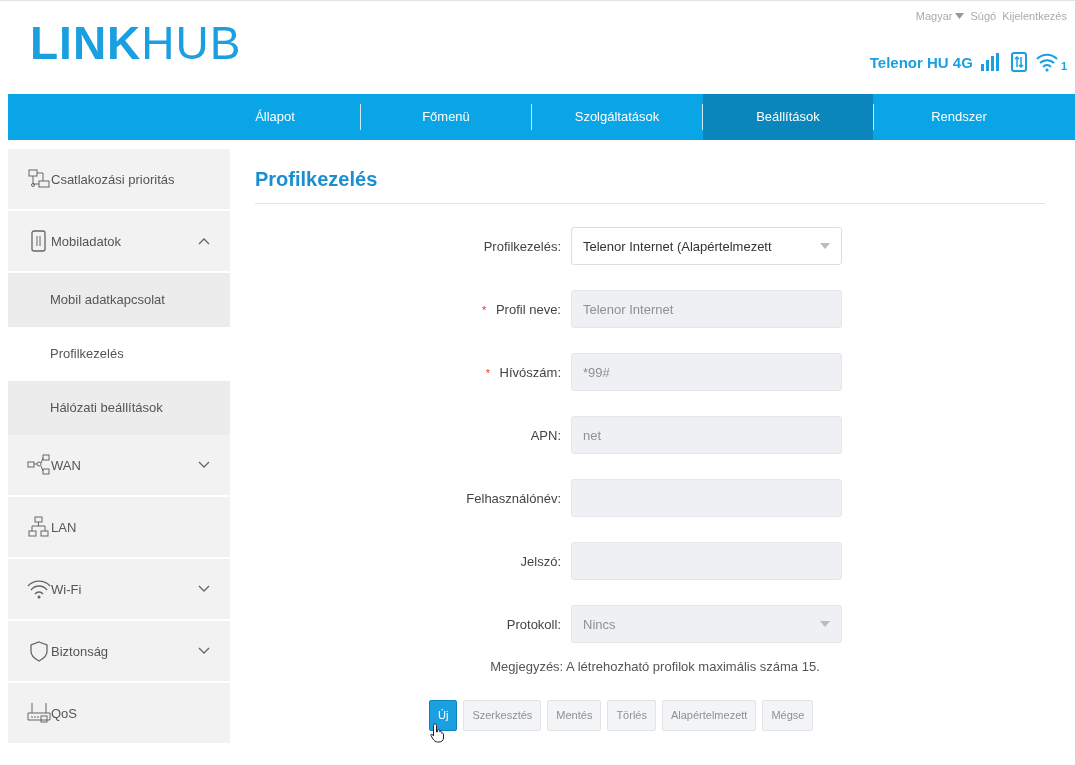  Describe the element at coordinates (959, 117) in the screenshot. I see `nav-tab: Rendszer` at that location.